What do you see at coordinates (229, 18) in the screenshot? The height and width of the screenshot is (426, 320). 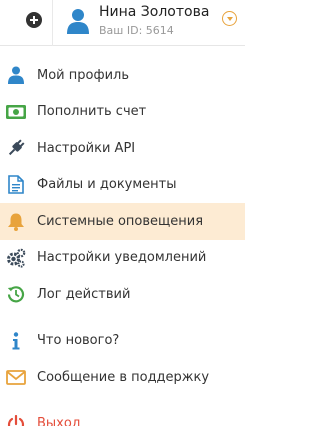 I see `dropdown-toggle-icon` at bounding box center [229, 18].